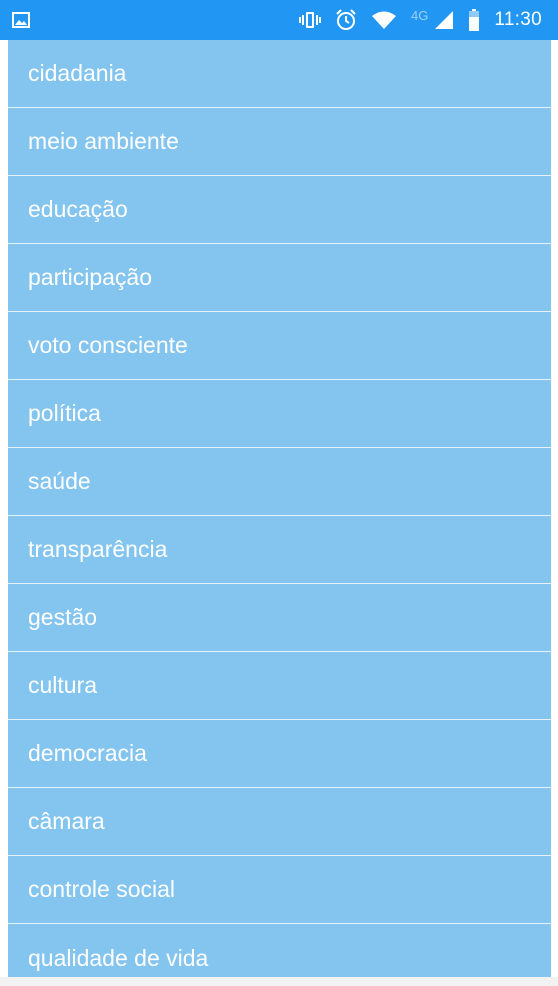 The height and width of the screenshot is (986, 558). What do you see at coordinates (474, 20) in the screenshot?
I see `battery-icon` at bounding box center [474, 20].